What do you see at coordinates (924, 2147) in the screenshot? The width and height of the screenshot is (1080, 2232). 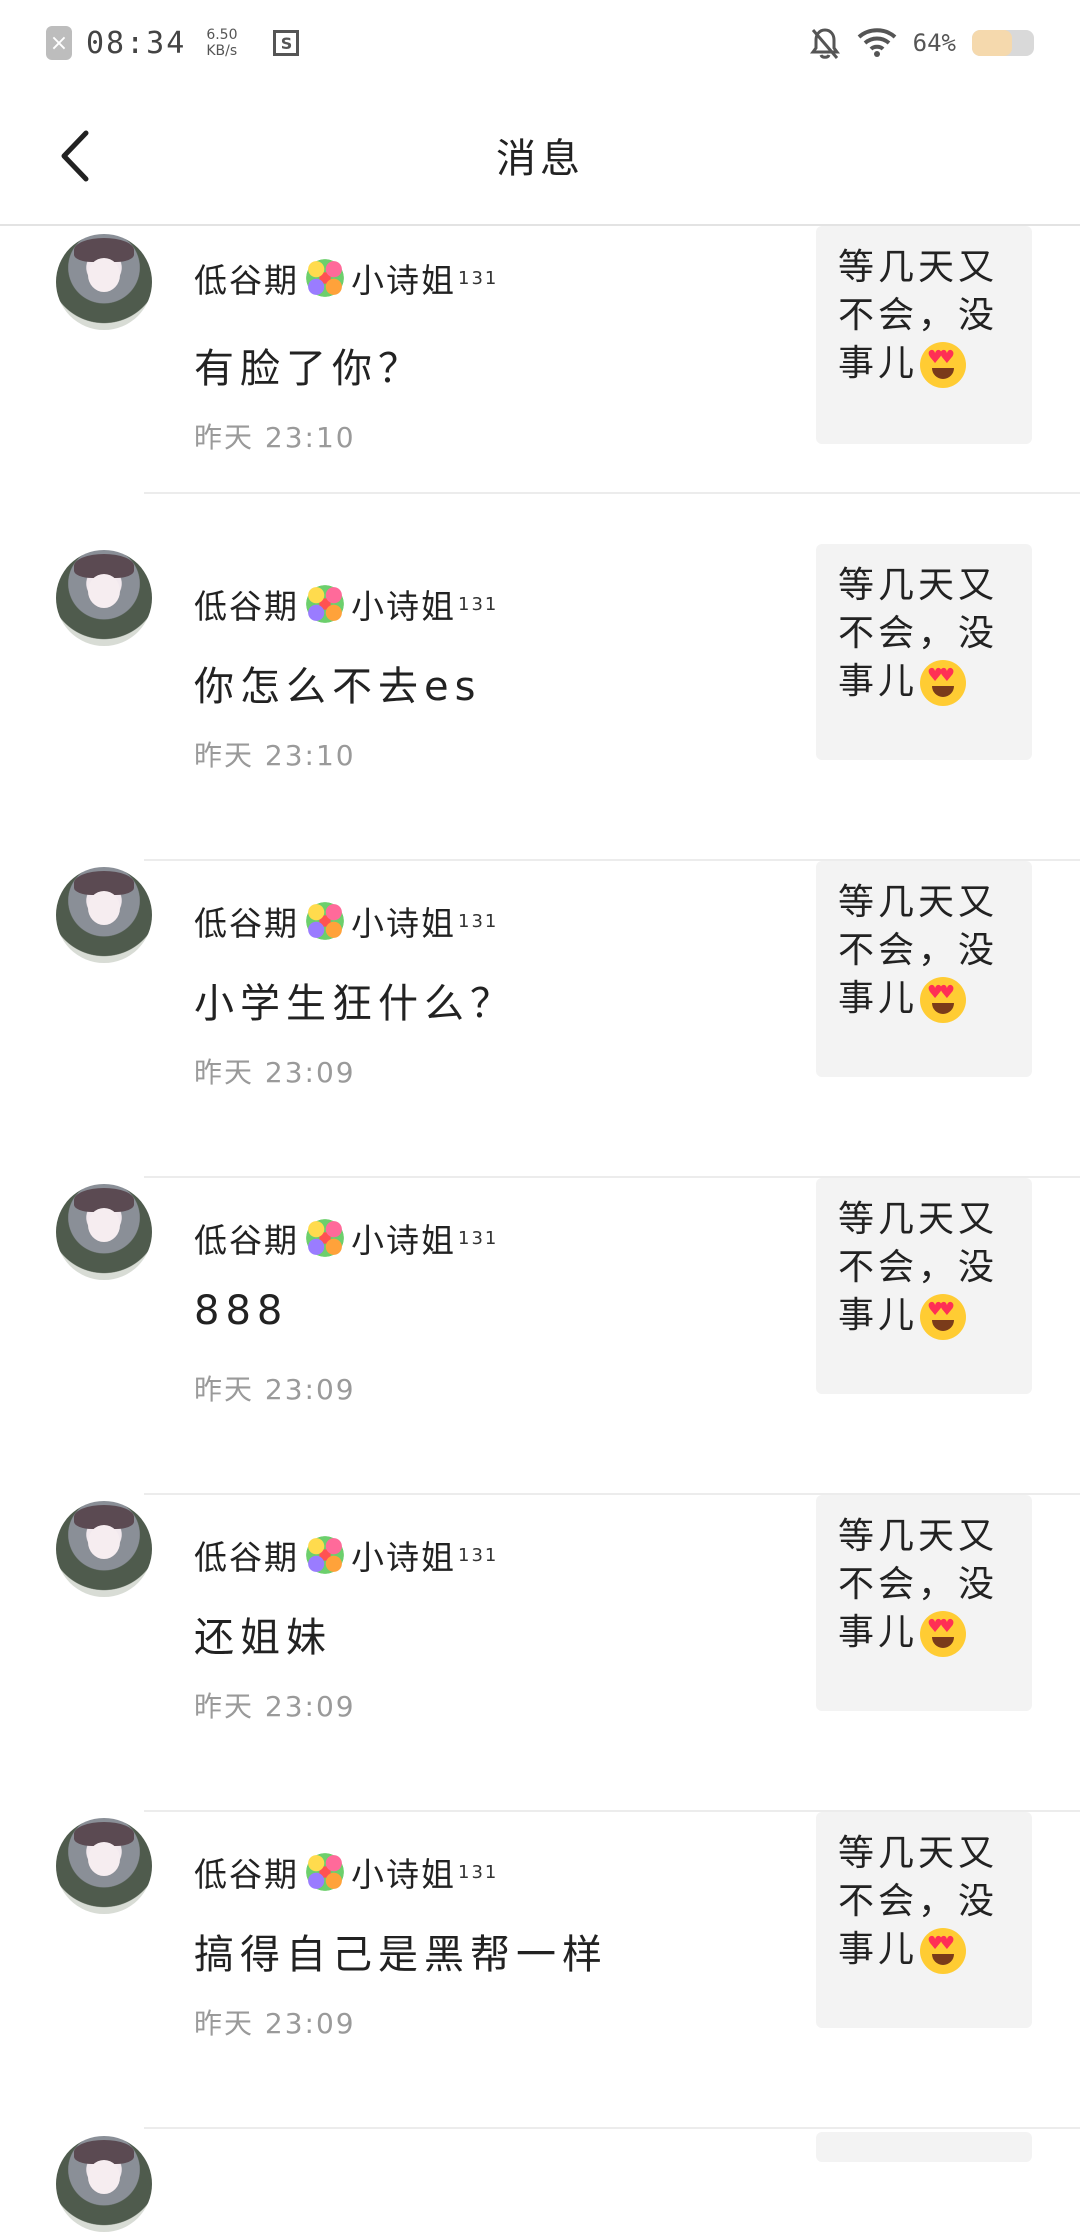 I see `post-thumbnail` at bounding box center [924, 2147].